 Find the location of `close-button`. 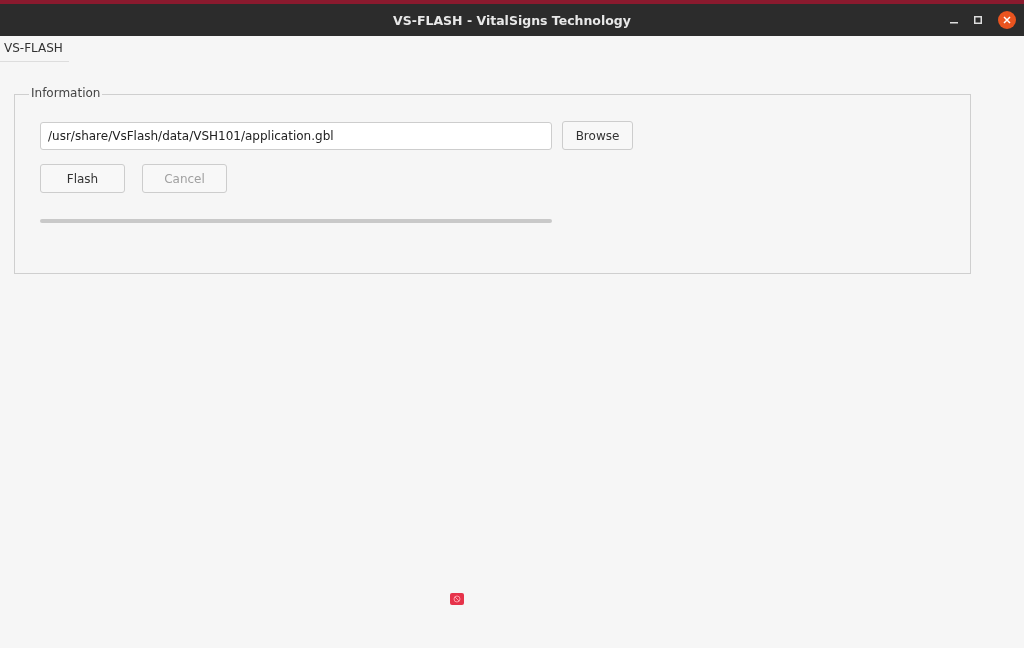

close-button is located at coordinates (1007, 20).